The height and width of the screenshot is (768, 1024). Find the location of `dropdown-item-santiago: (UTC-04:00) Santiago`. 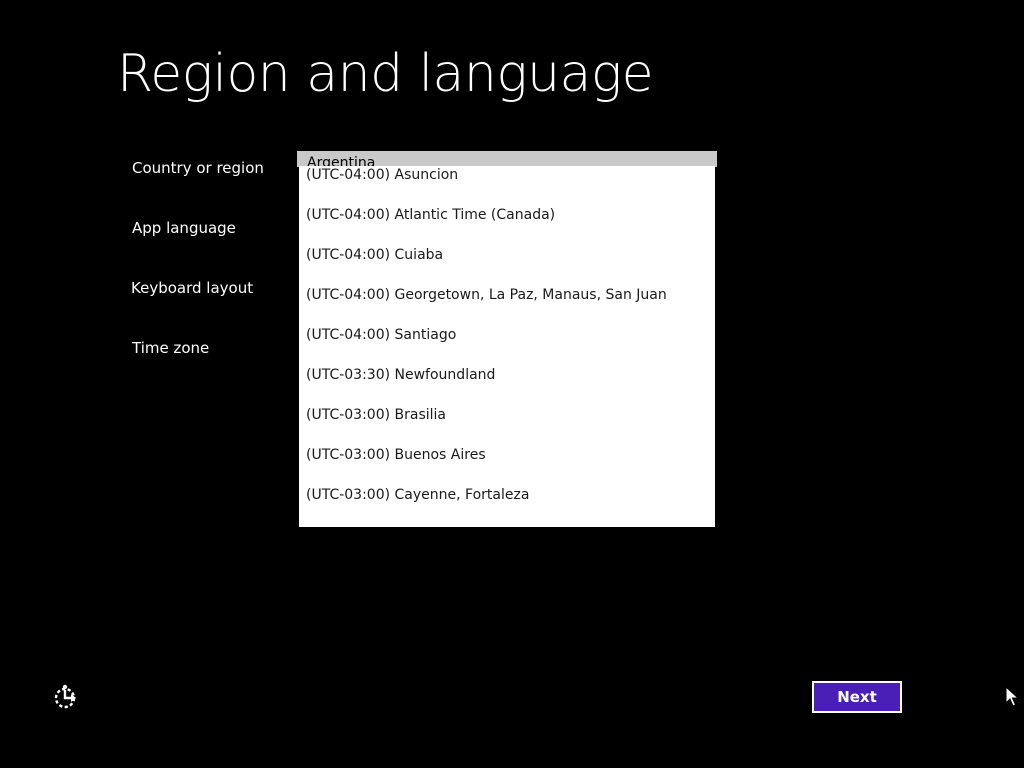

dropdown-item-santiago: (UTC-04:00) Santiago is located at coordinates (507, 346).